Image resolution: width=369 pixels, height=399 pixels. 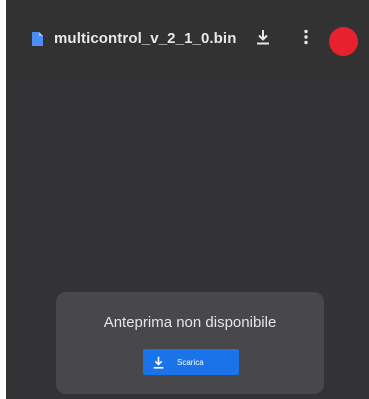 I want to click on more-vert-icon, so click(x=306, y=39).